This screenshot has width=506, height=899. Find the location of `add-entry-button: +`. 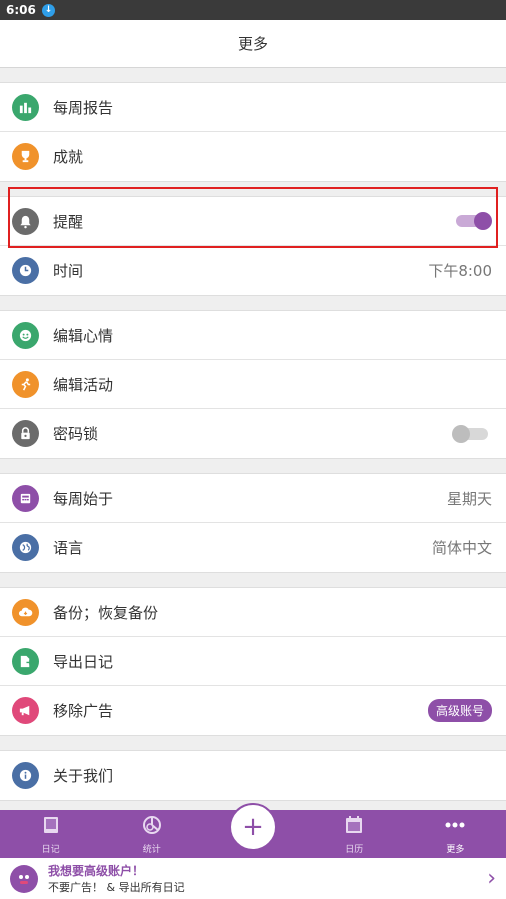

add-entry-button: + is located at coordinates (253, 827).